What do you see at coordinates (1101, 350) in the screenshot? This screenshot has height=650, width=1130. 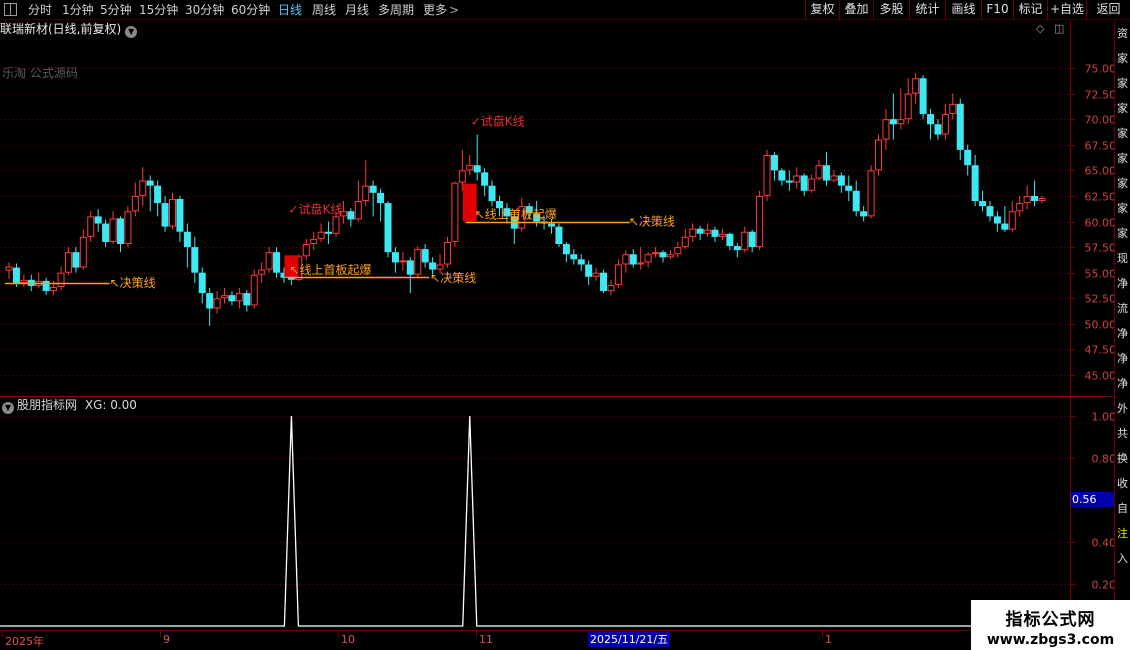 I see `price-tick-label: 47.50` at bounding box center [1101, 350].